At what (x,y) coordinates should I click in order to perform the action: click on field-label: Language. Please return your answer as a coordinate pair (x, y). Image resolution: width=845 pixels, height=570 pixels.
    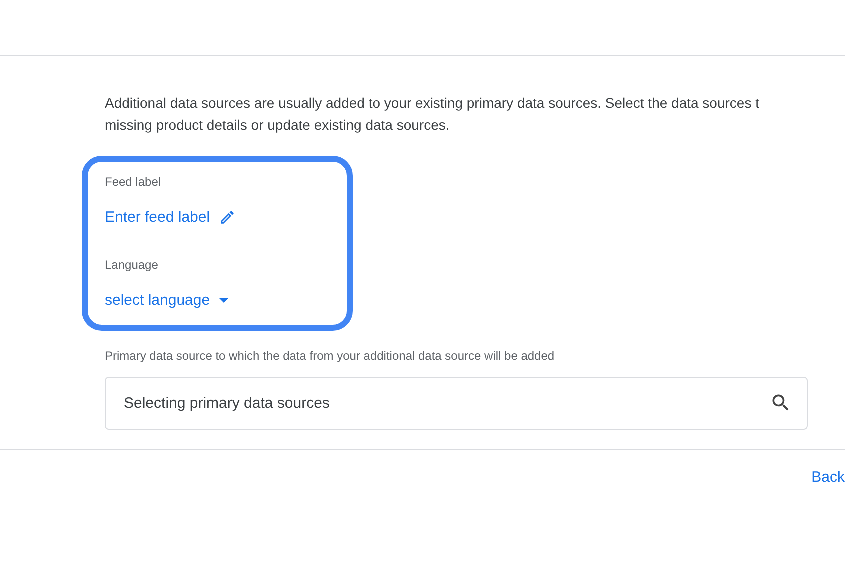
    Looking at the image, I should click on (131, 265).